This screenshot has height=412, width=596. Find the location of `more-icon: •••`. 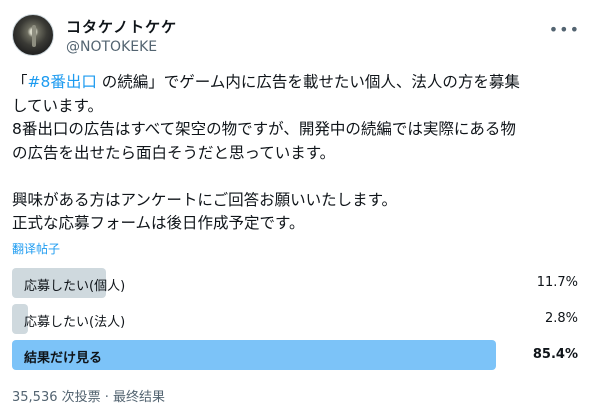

more-icon: ••• is located at coordinates (564, 29).